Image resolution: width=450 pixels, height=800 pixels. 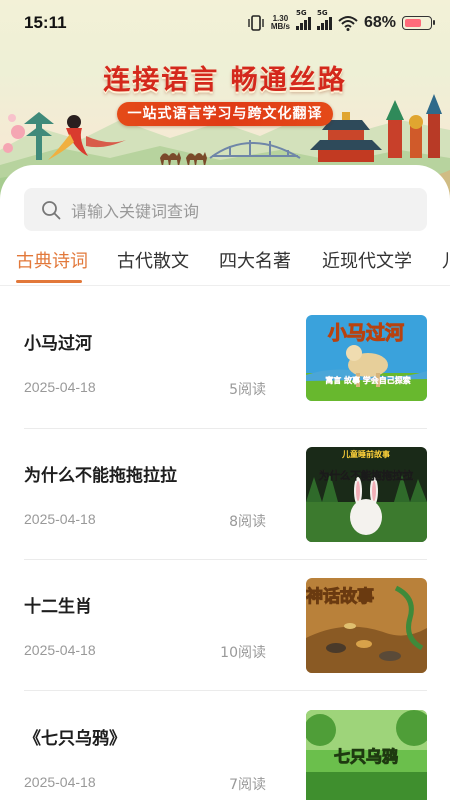 What do you see at coordinates (225, 285) in the screenshot?
I see `tabs-divider` at bounding box center [225, 285].